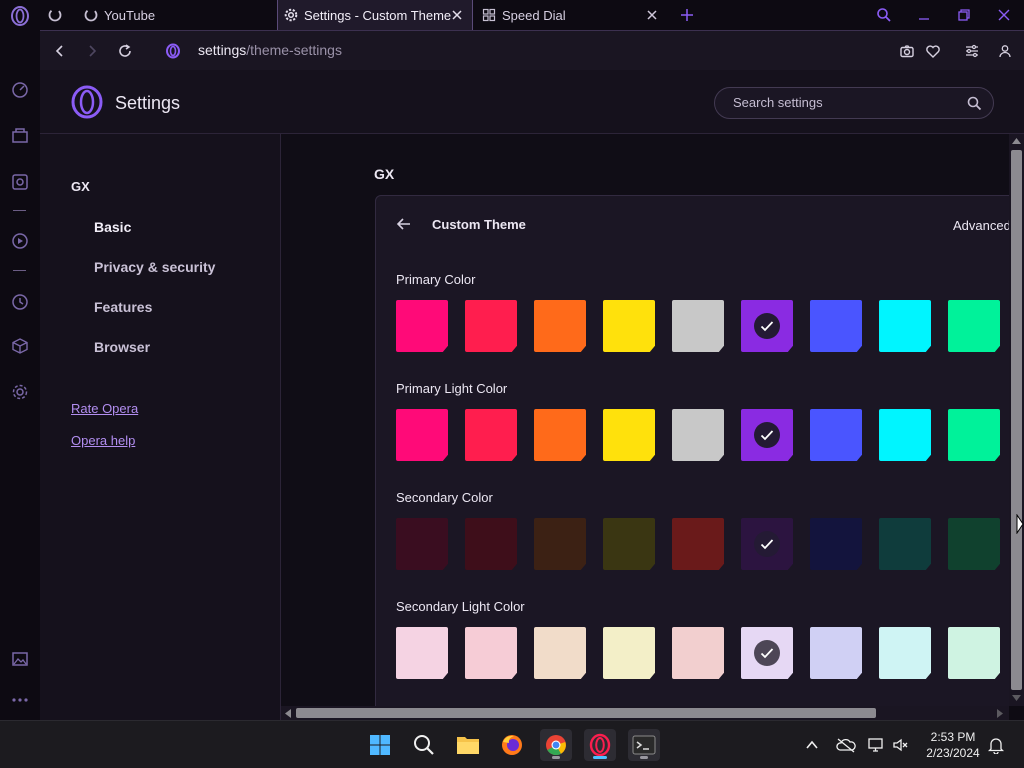 The image size is (1024, 768). What do you see at coordinates (600, 745) in the screenshot?
I see `opera-gx-taskbar-icon` at bounding box center [600, 745].